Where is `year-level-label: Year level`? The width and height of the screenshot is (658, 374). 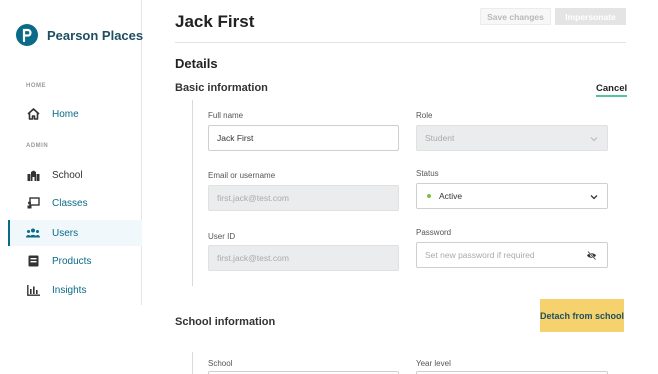
year-level-label: Year level is located at coordinates (433, 363).